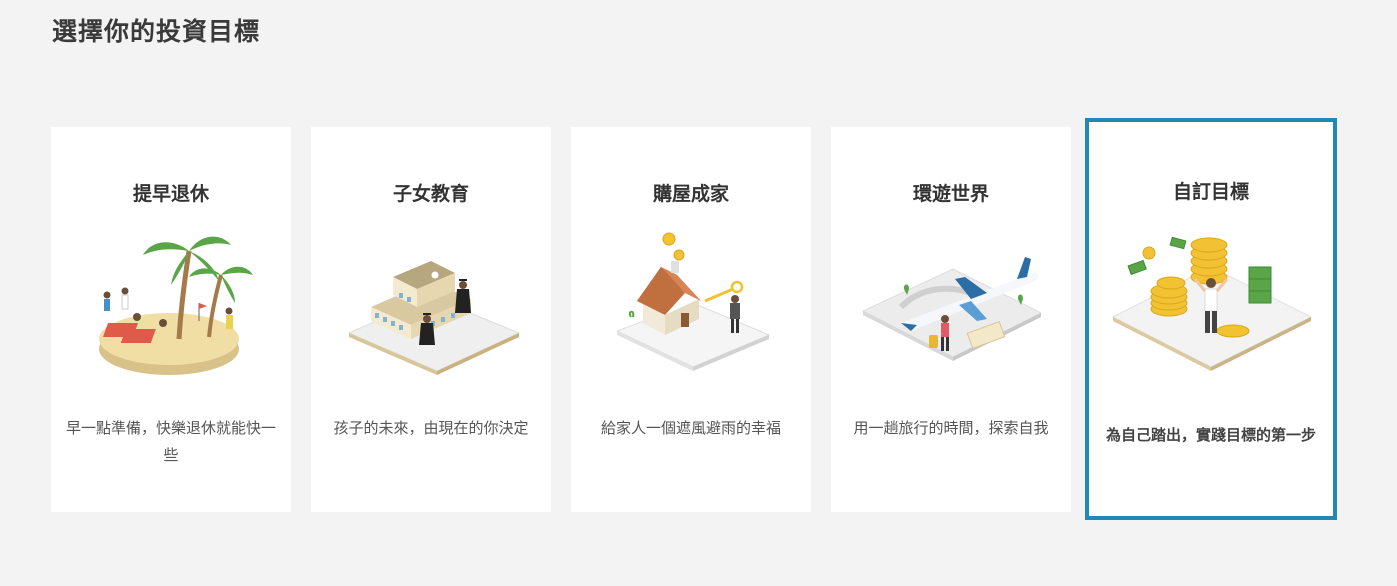 Image resolution: width=1397 pixels, height=586 pixels. What do you see at coordinates (170, 194) in the screenshot?
I see `goal-card-title: 提早退休` at bounding box center [170, 194].